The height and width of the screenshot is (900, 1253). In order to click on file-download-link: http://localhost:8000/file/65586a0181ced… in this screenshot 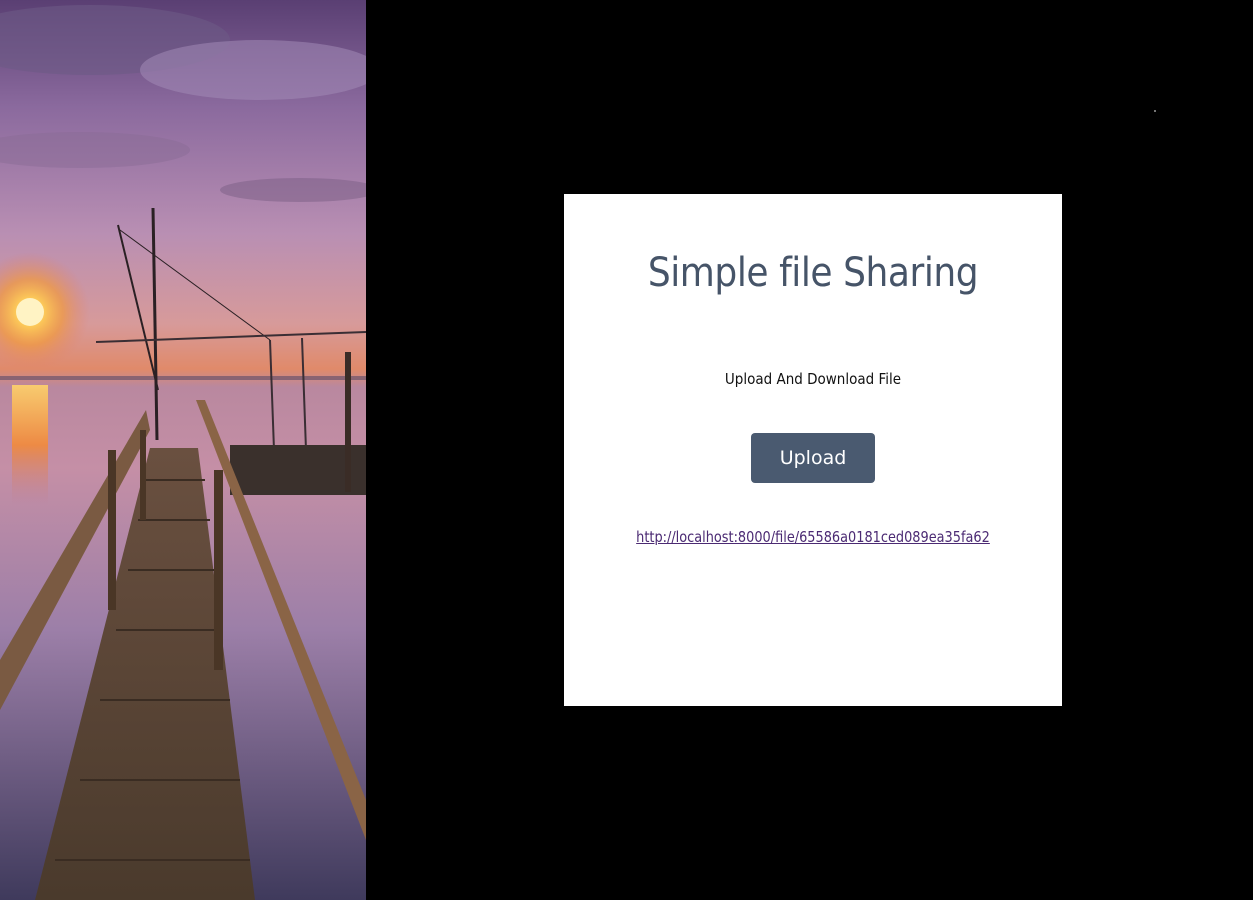, I will do `click(813, 537)`.